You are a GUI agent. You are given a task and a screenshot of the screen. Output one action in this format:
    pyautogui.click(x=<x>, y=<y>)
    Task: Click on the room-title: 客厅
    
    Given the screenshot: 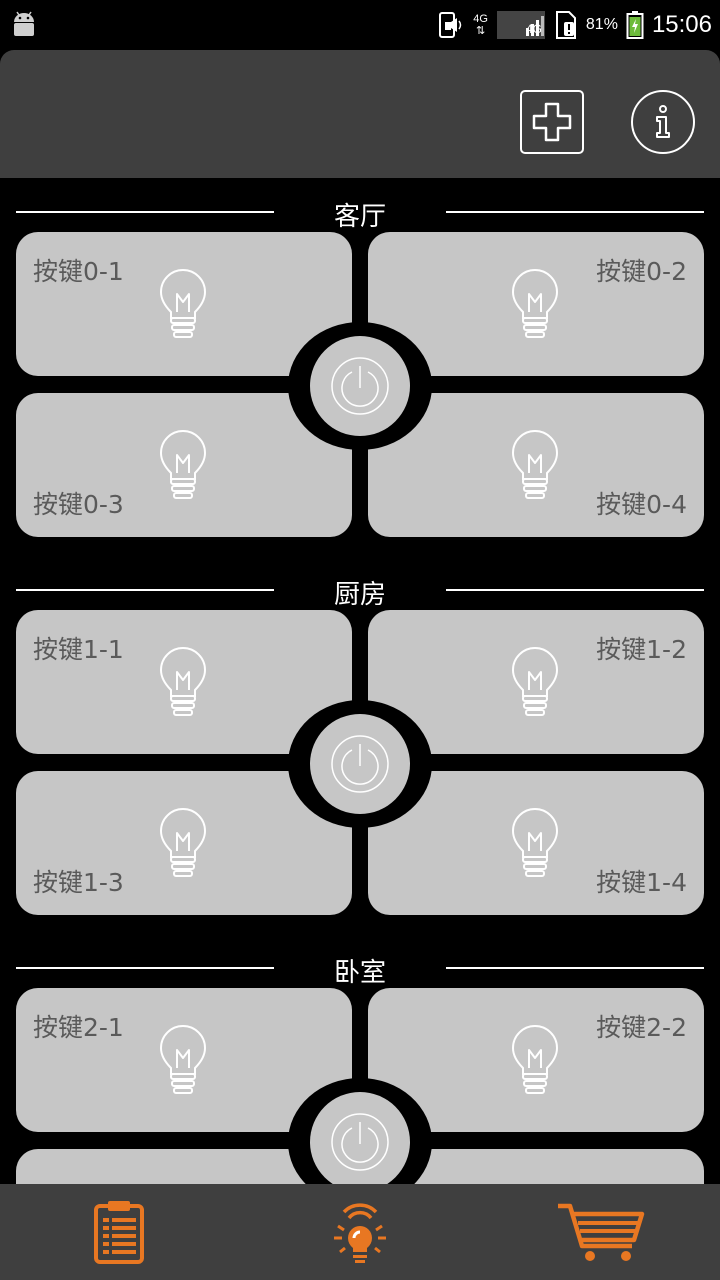 What is the action you would take?
    pyautogui.click(x=359, y=217)
    